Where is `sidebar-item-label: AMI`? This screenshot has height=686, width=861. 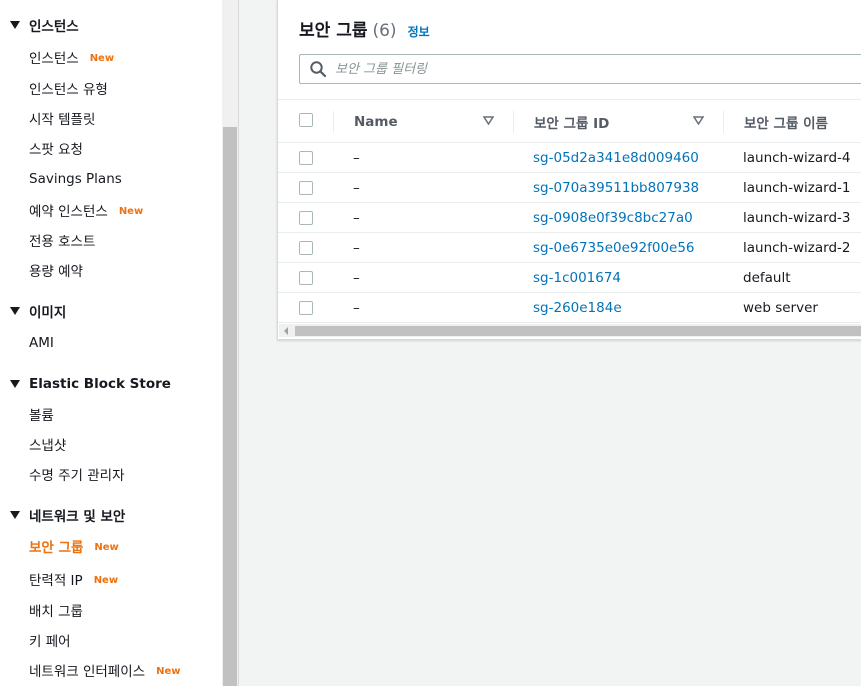
sidebar-item-label: AMI is located at coordinates (41, 343).